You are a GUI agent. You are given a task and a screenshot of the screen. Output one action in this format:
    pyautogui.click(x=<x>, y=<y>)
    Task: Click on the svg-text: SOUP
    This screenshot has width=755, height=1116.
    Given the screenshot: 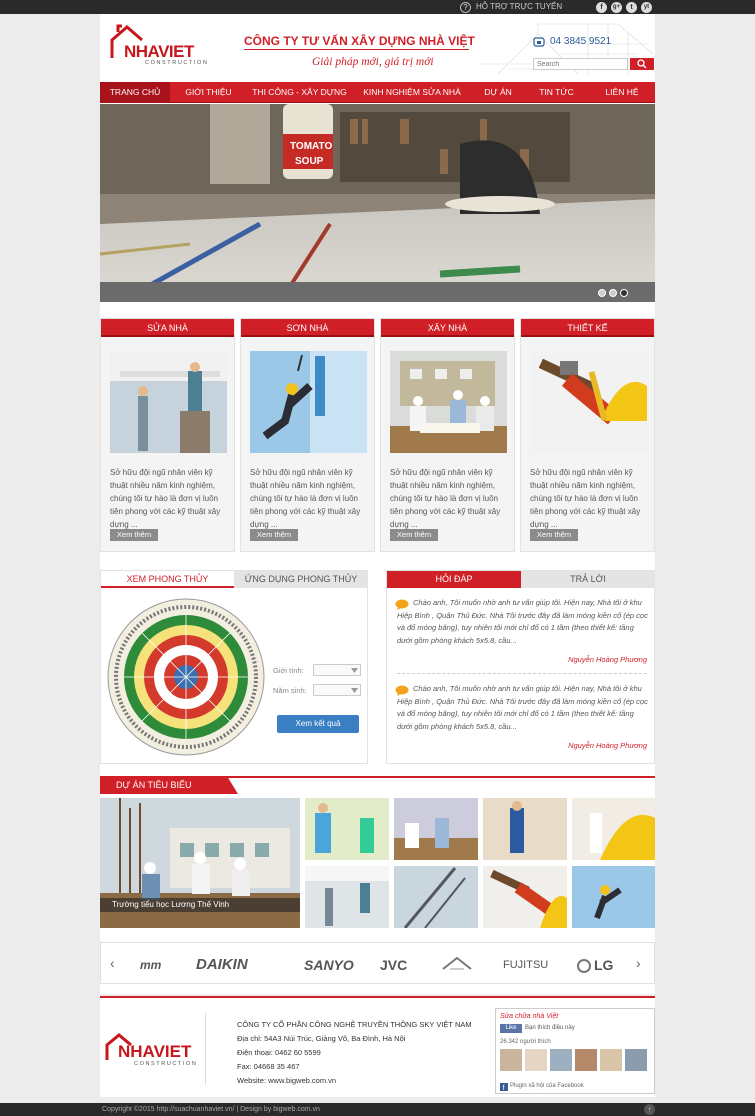 What is the action you would take?
    pyautogui.click(x=309, y=161)
    